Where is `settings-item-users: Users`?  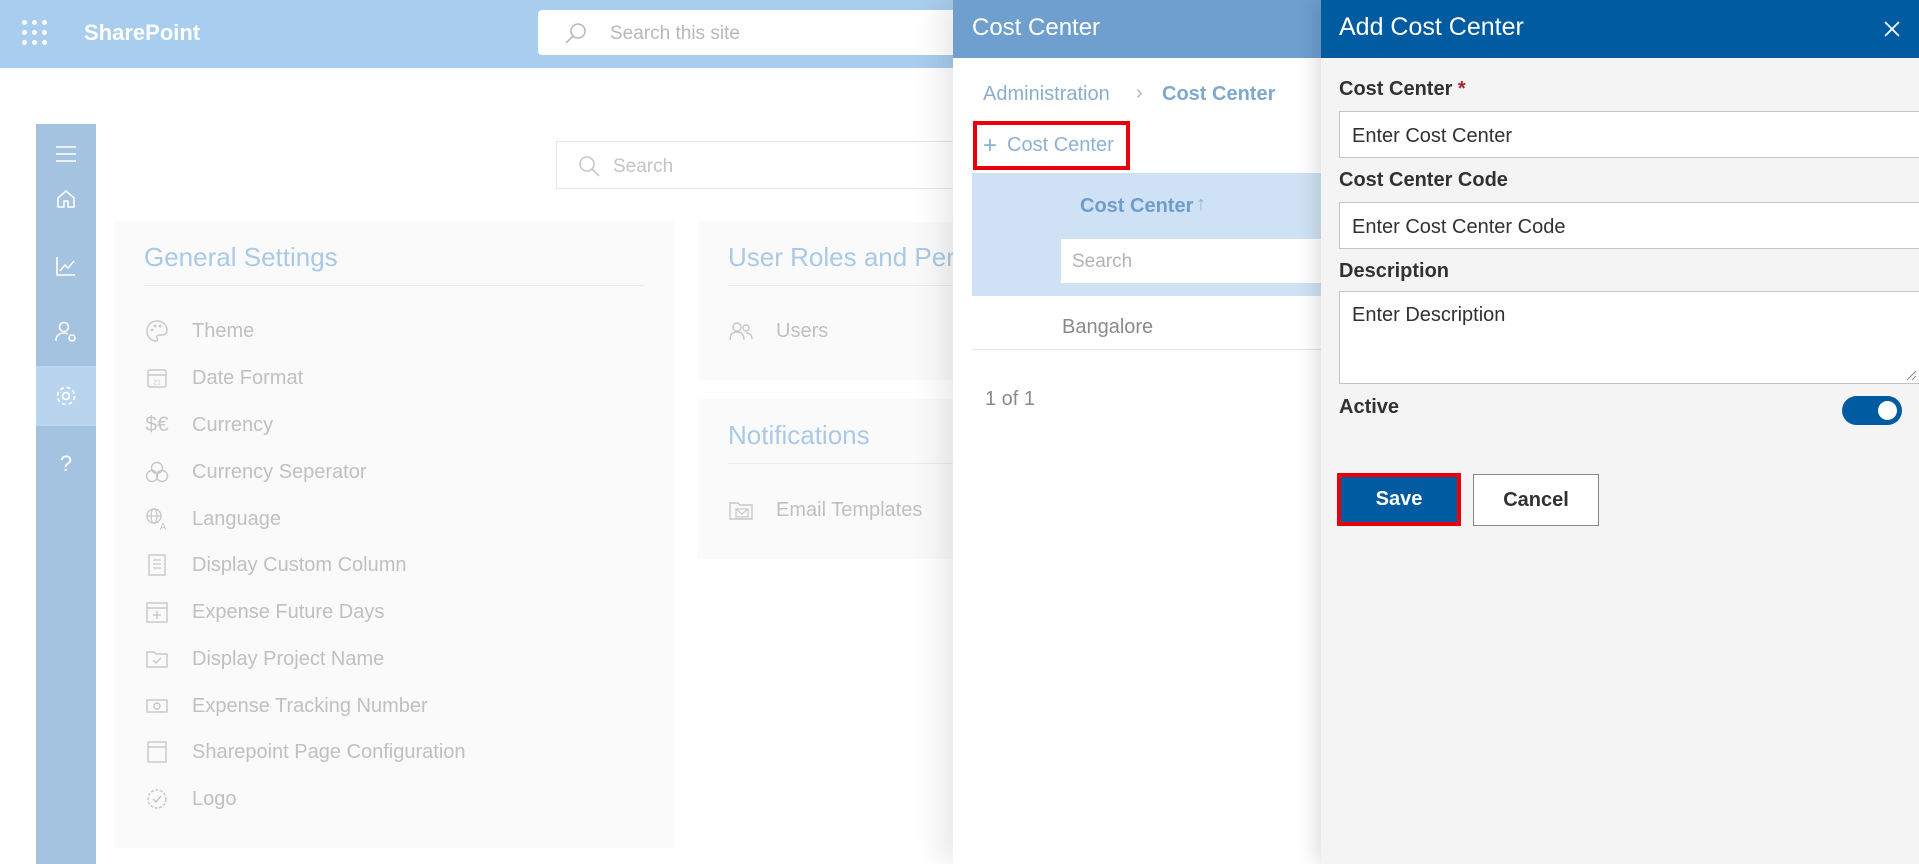 settings-item-users: Users is located at coordinates (778, 331).